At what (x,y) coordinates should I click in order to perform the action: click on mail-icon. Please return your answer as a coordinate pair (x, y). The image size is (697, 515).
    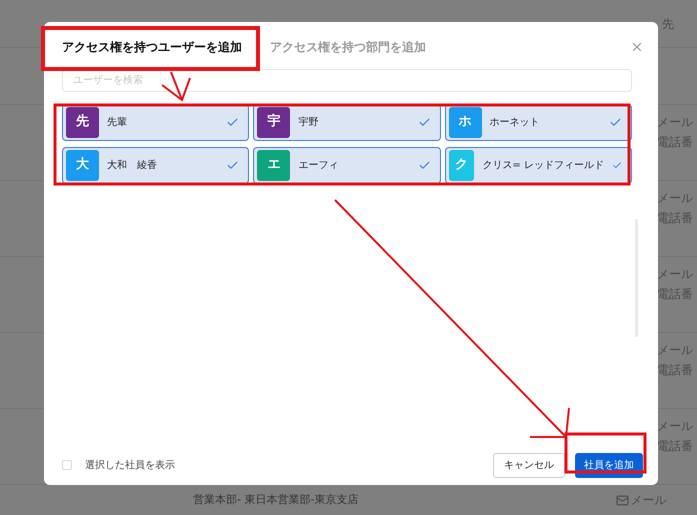
    Looking at the image, I should click on (623, 500).